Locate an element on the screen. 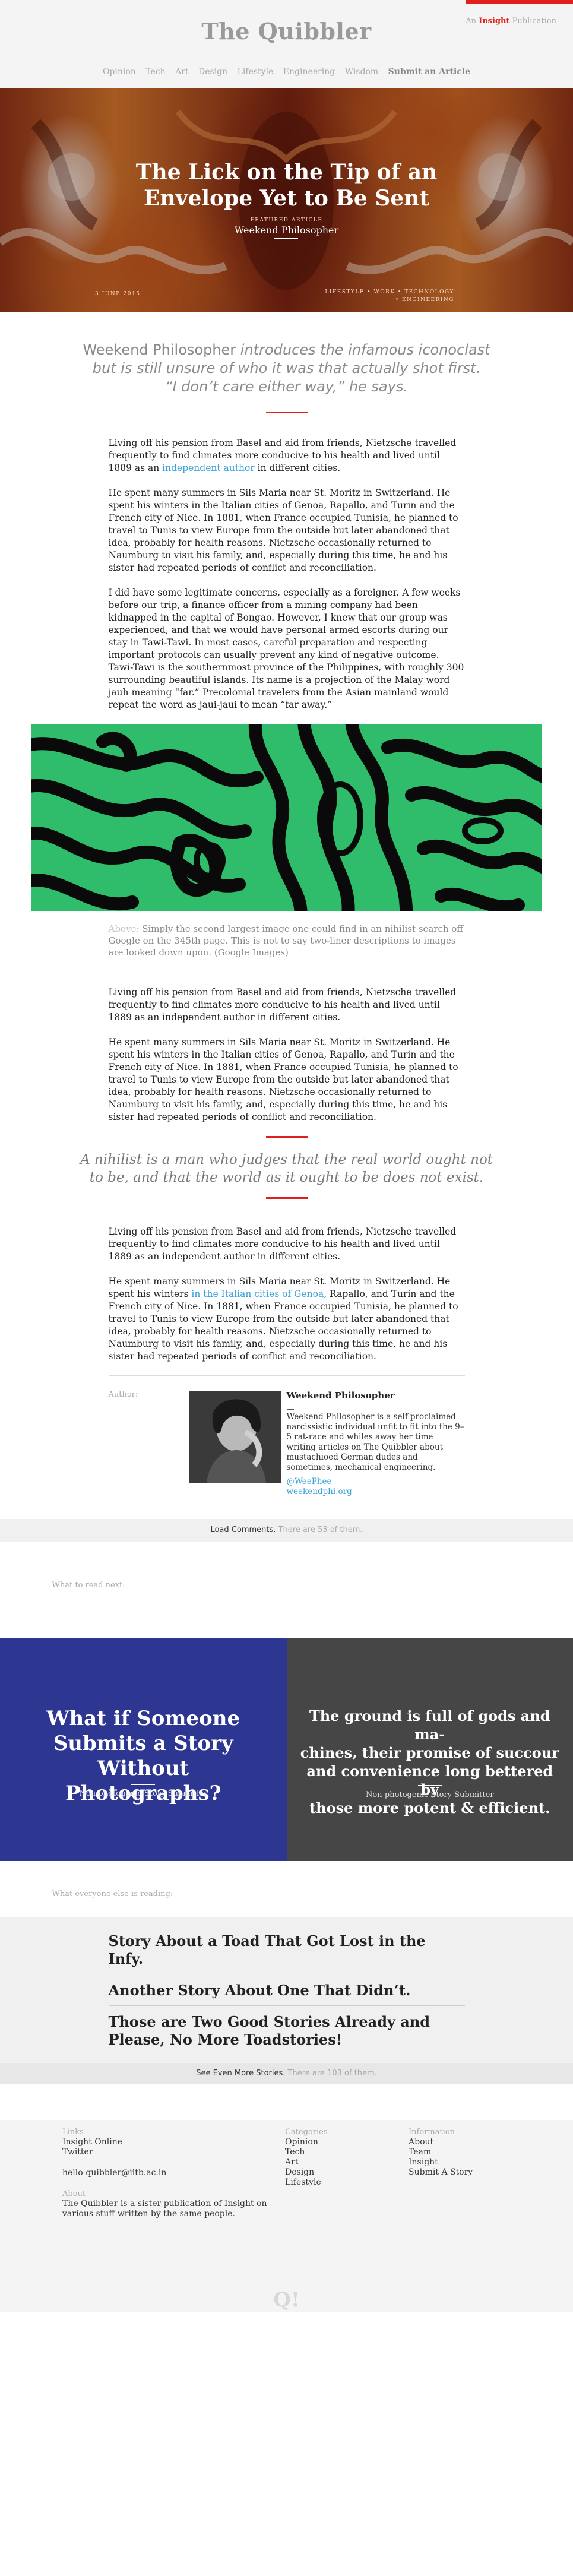  footer-category-art: Art is located at coordinates (306, 2162).